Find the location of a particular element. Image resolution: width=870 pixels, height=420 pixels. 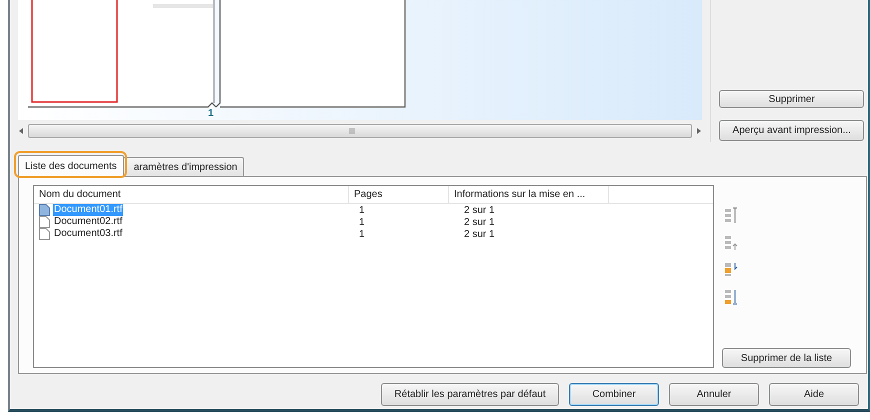

reset-defaults-button: Rétablir les paramètres par défaut is located at coordinates (470, 394).